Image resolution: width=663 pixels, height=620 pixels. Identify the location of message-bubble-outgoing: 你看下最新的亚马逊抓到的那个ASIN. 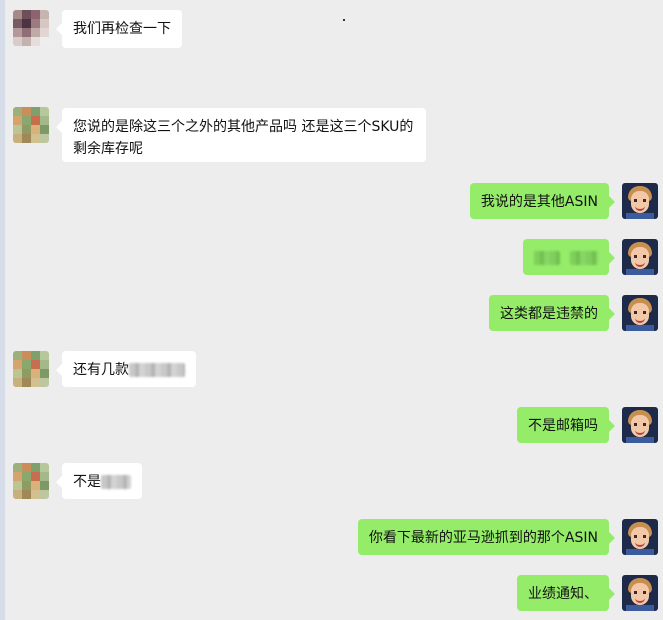
(486, 537).